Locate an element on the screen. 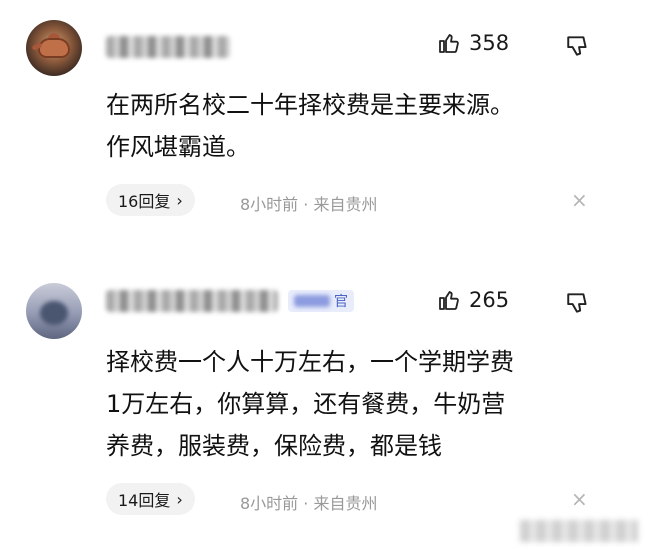 The height and width of the screenshot is (548, 652). comment-text: 在两所名校二十年择校费是主要来源。 作风堪霸道。 is located at coordinates (366, 126).